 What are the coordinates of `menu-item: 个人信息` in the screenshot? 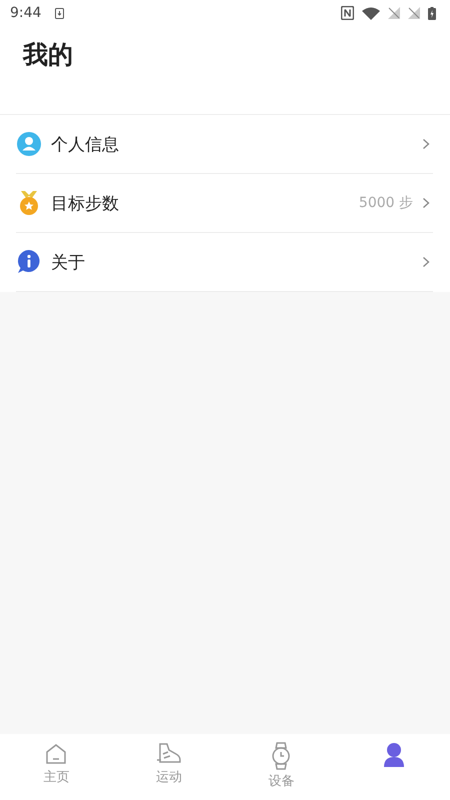 It's located at (224, 144).